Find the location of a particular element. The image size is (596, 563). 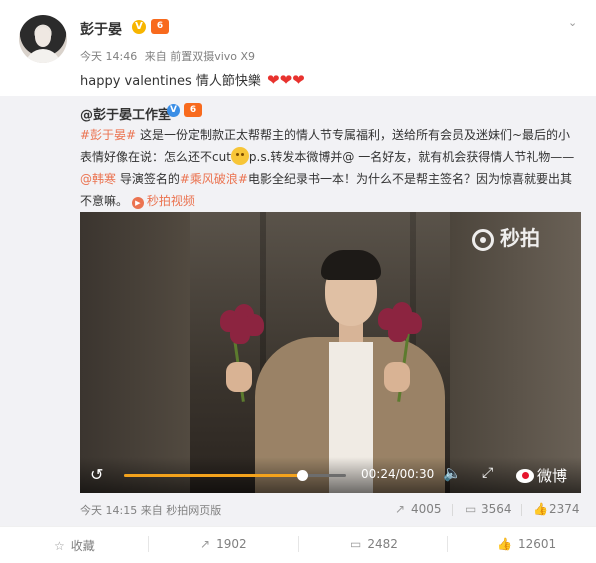

comment-button: ▭ 2482 is located at coordinates (374, 544).